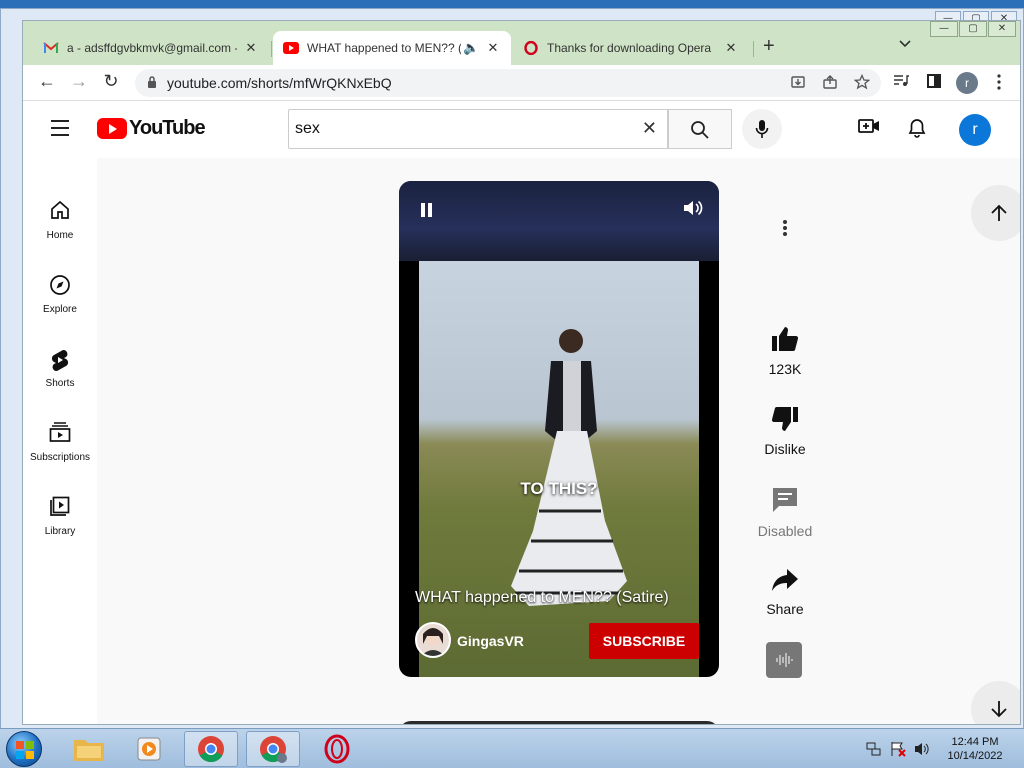  What do you see at coordinates (649, 128) in the screenshot?
I see `clear-search-icon: ✕` at bounding box center [649, 128].